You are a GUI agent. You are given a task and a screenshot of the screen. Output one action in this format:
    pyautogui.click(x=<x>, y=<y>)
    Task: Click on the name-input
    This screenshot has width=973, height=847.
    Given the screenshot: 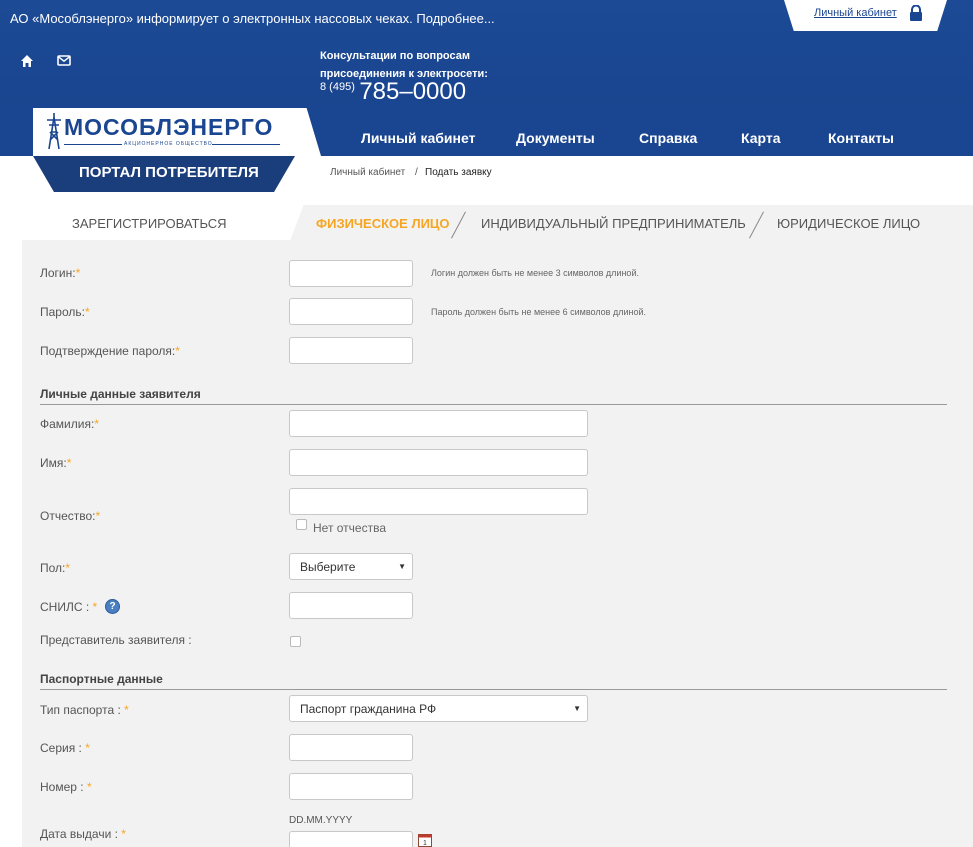 What is the action you would take?
    pyautogui.click(x=438, y=462)
    